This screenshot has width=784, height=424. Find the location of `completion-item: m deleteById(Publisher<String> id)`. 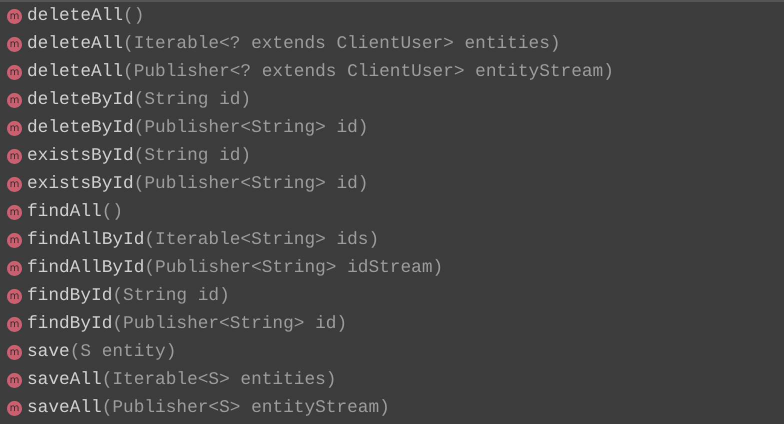

completion-item: m deleteById(Publisher<String> id) is located at coordinates (392, 128).